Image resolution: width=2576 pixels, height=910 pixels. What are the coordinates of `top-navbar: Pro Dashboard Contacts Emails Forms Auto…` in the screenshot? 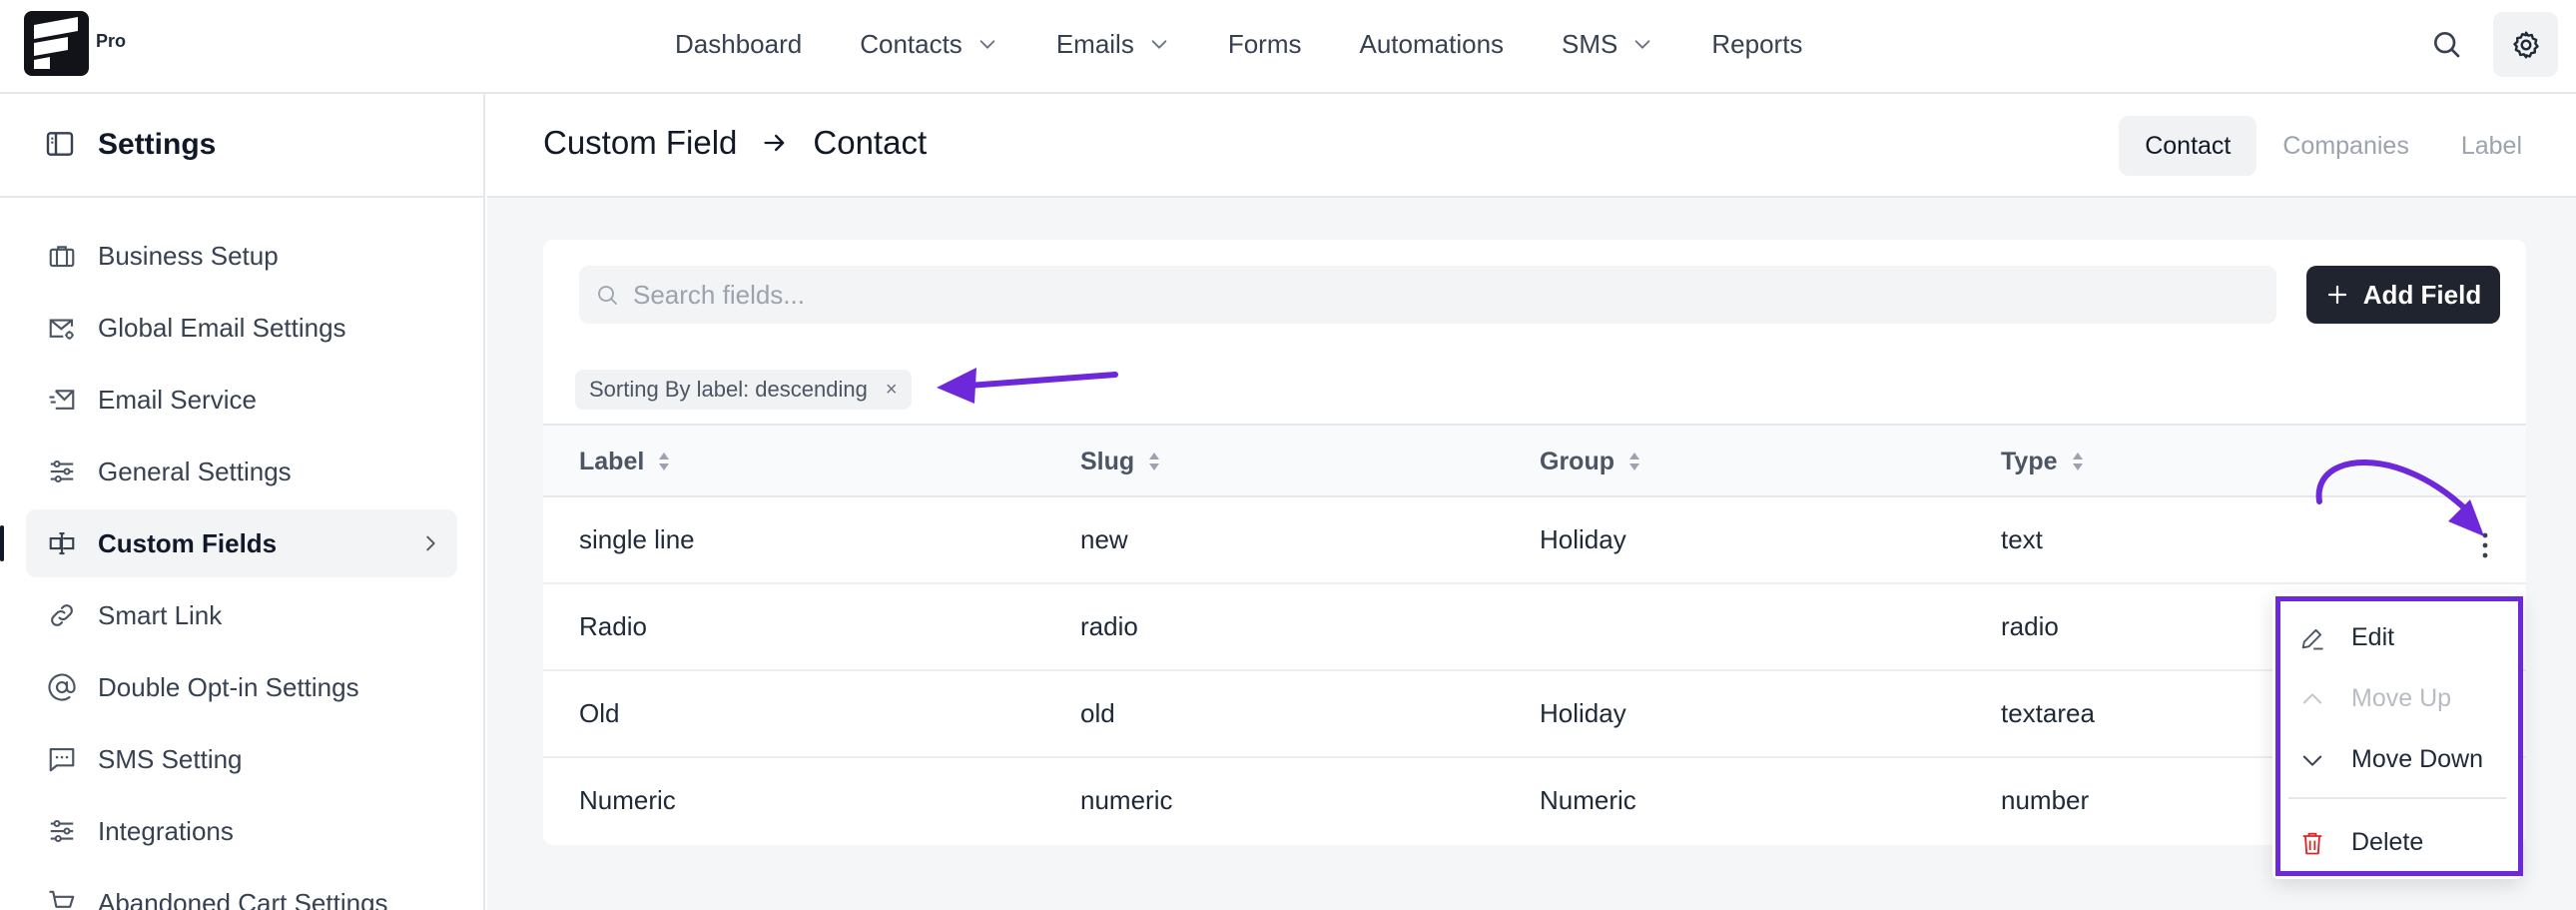 It's located at (1288, 47).